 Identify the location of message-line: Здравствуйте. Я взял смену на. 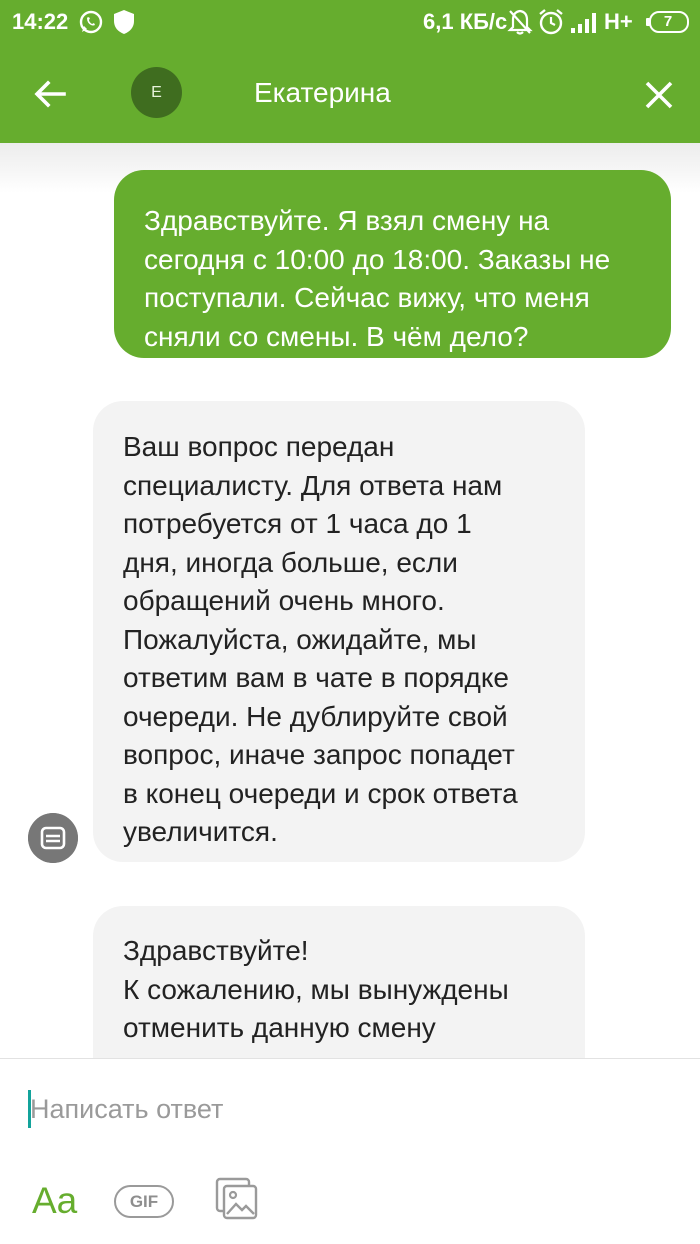
(347, 220).